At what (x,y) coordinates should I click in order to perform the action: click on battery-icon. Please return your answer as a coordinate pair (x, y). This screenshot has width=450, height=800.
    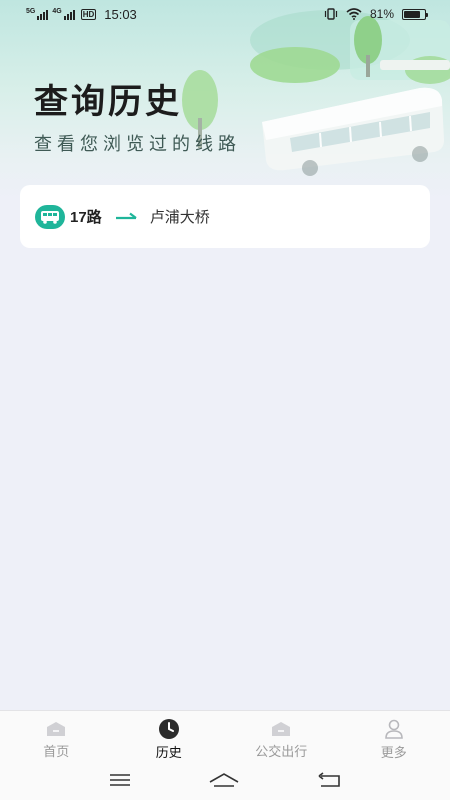
    Looking at the image, I should click on (415, 14).